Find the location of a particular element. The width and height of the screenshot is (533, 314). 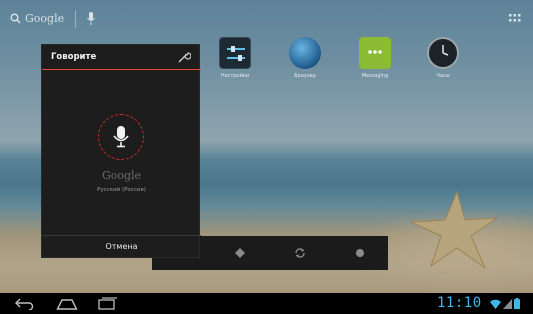

back-icon is located at coordinates (25, 303).